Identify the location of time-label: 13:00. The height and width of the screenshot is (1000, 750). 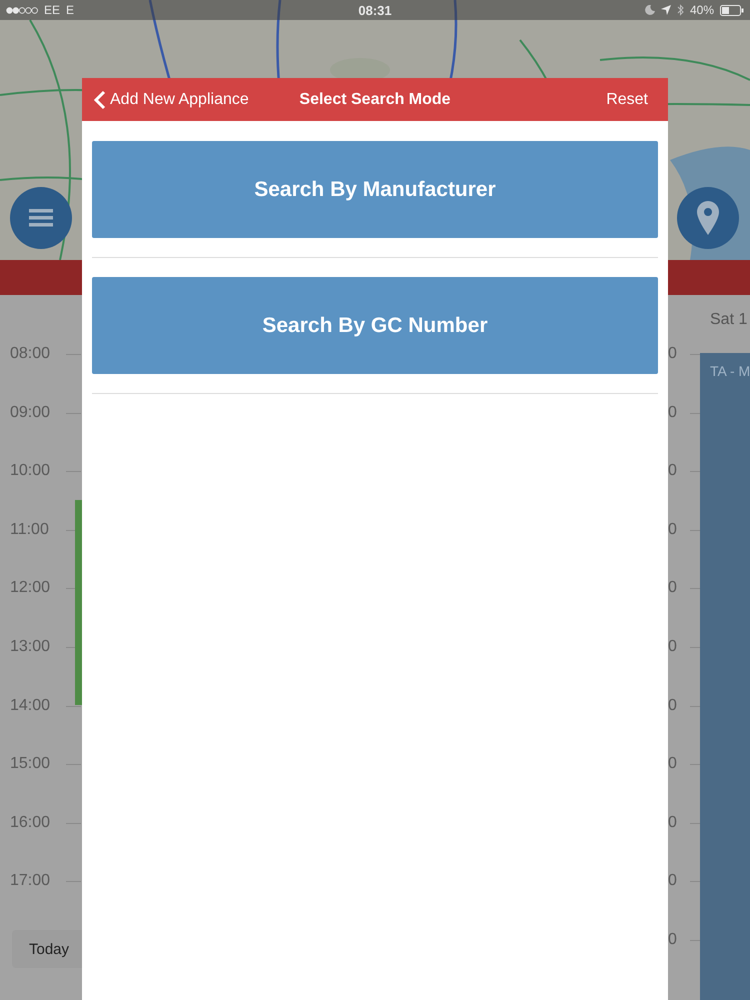
(30, 646).